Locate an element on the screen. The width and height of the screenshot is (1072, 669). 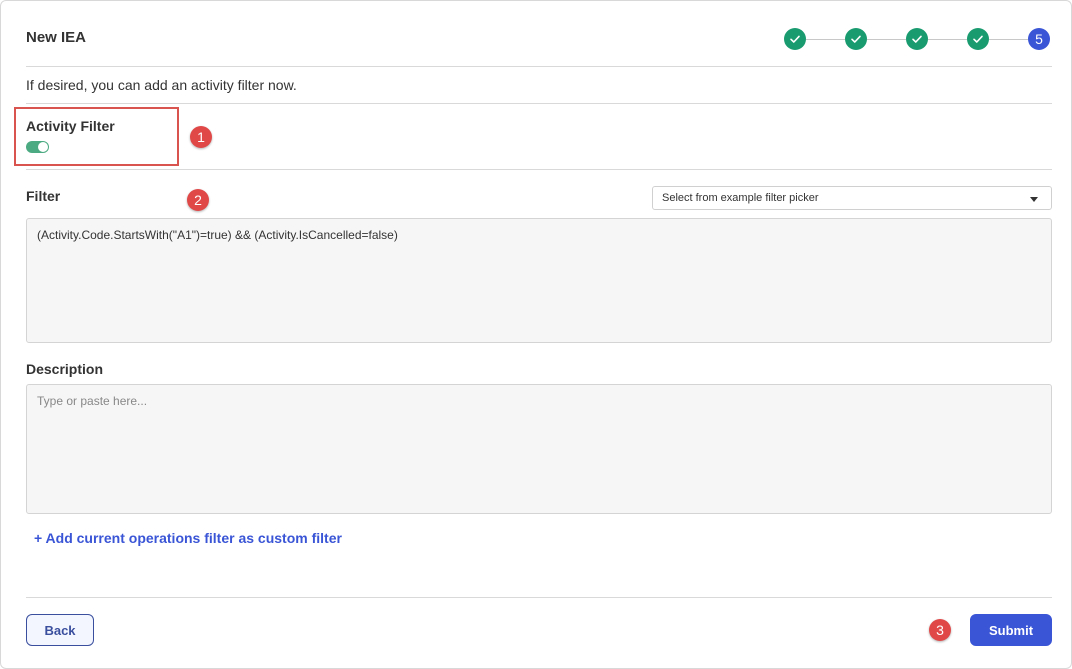
step-3-complete is located at coordinates (917, 39).